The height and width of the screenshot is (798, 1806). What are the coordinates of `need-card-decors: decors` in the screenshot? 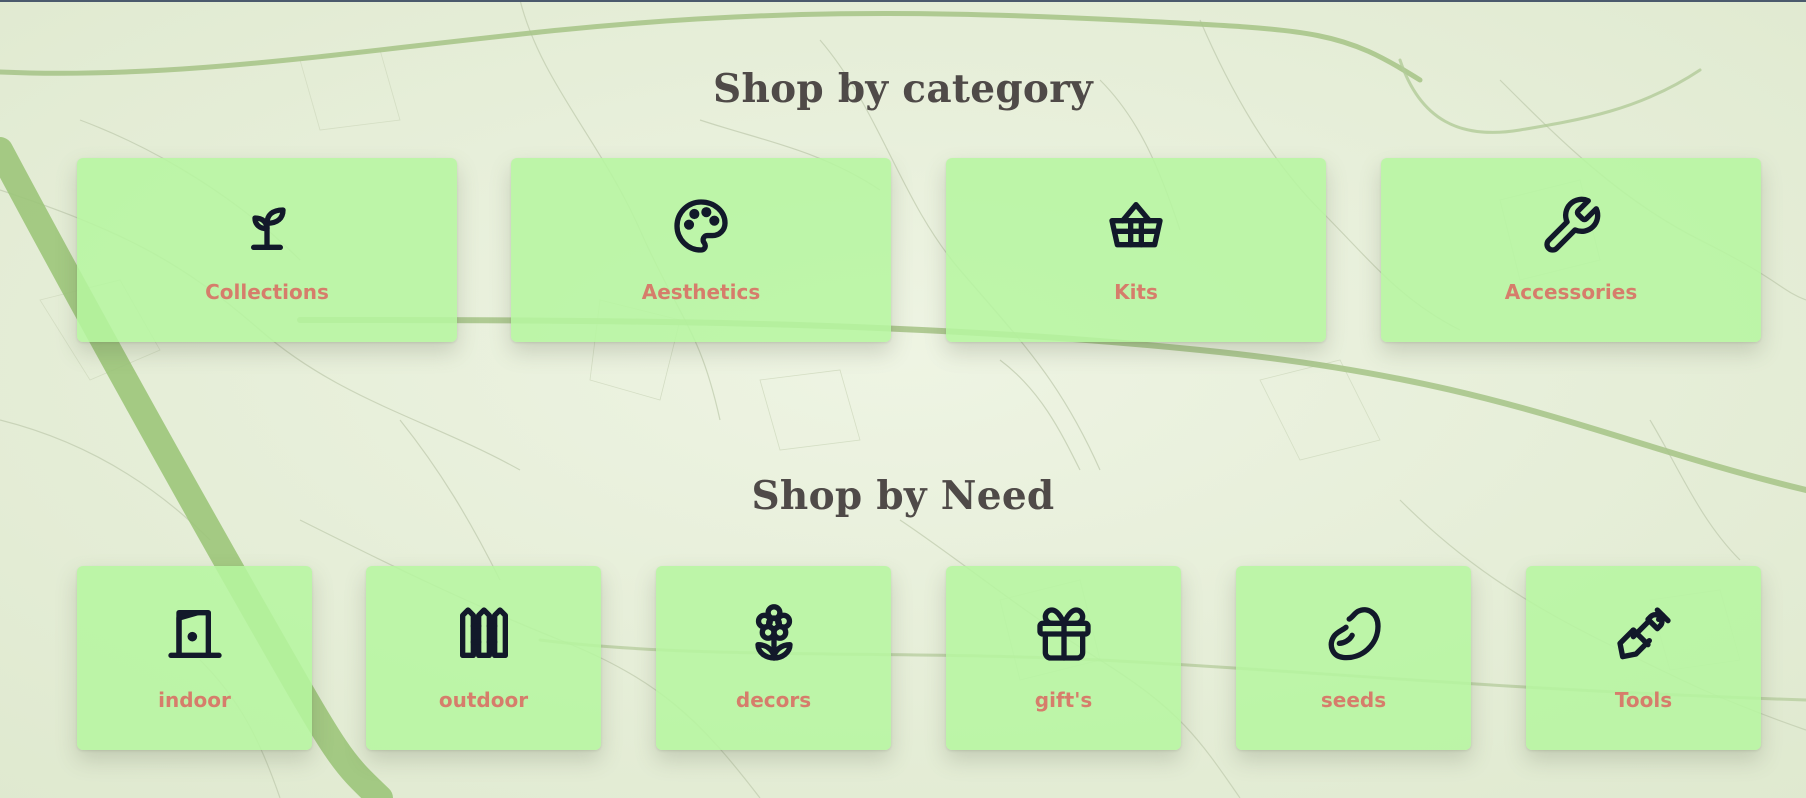 It's located at (773, 658).